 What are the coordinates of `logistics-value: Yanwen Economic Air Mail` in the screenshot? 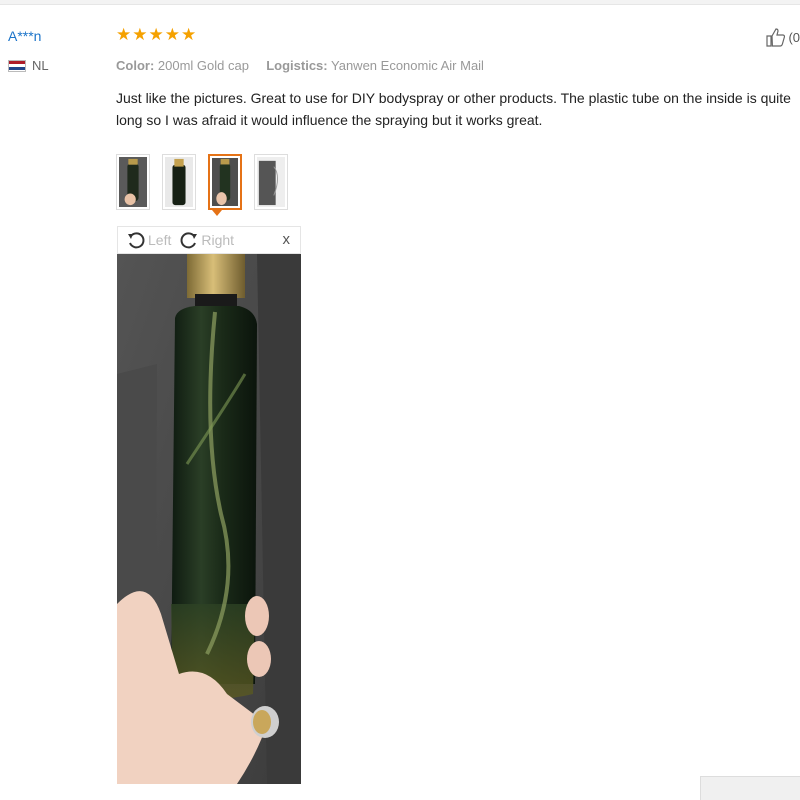 It's located at (407, 65).